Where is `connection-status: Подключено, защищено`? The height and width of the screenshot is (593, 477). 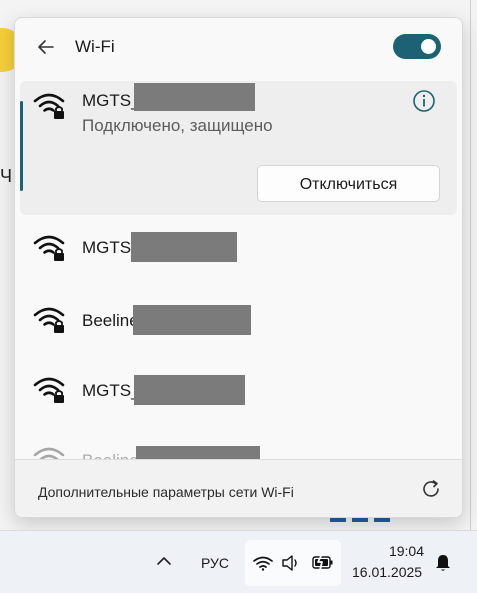 connection-status: Подключено, защищено is located at coordinates (177, 125).